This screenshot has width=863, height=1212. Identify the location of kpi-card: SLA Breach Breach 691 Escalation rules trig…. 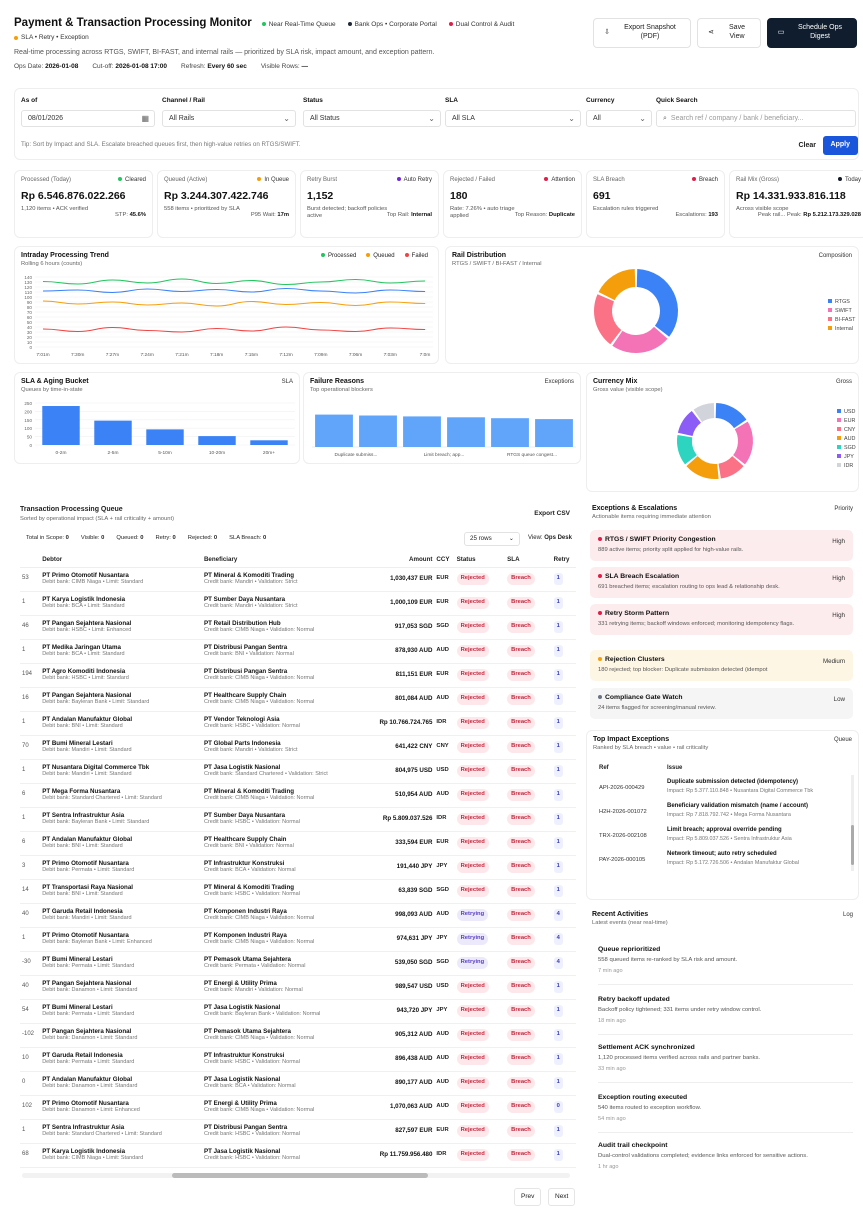
(655, 204).